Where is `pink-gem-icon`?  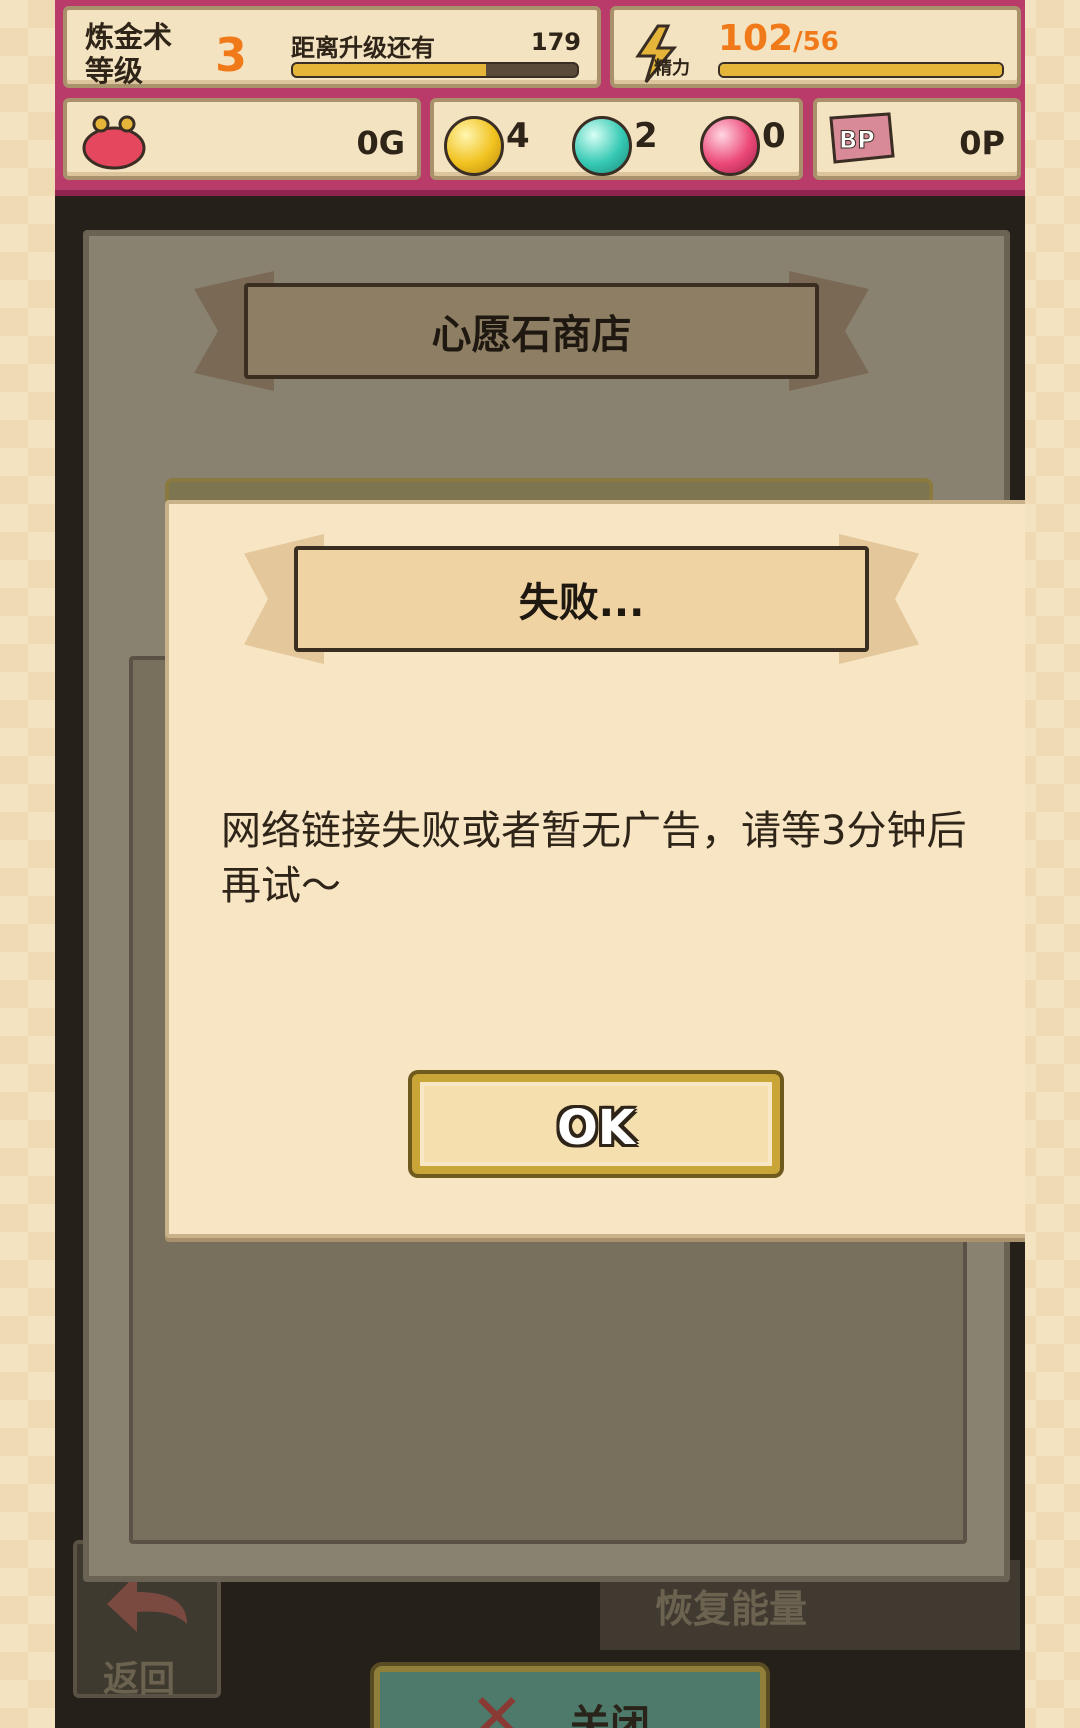 pink-gem-icon is located at coordinates (730, 146).